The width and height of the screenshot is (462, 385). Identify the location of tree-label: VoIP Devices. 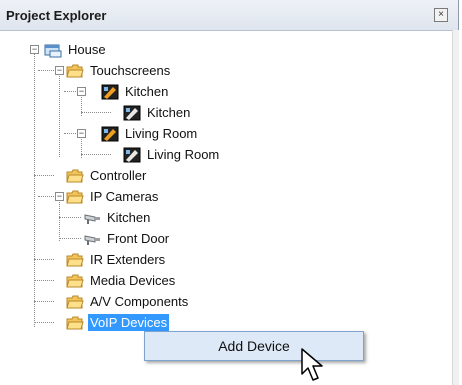
(129, 322).